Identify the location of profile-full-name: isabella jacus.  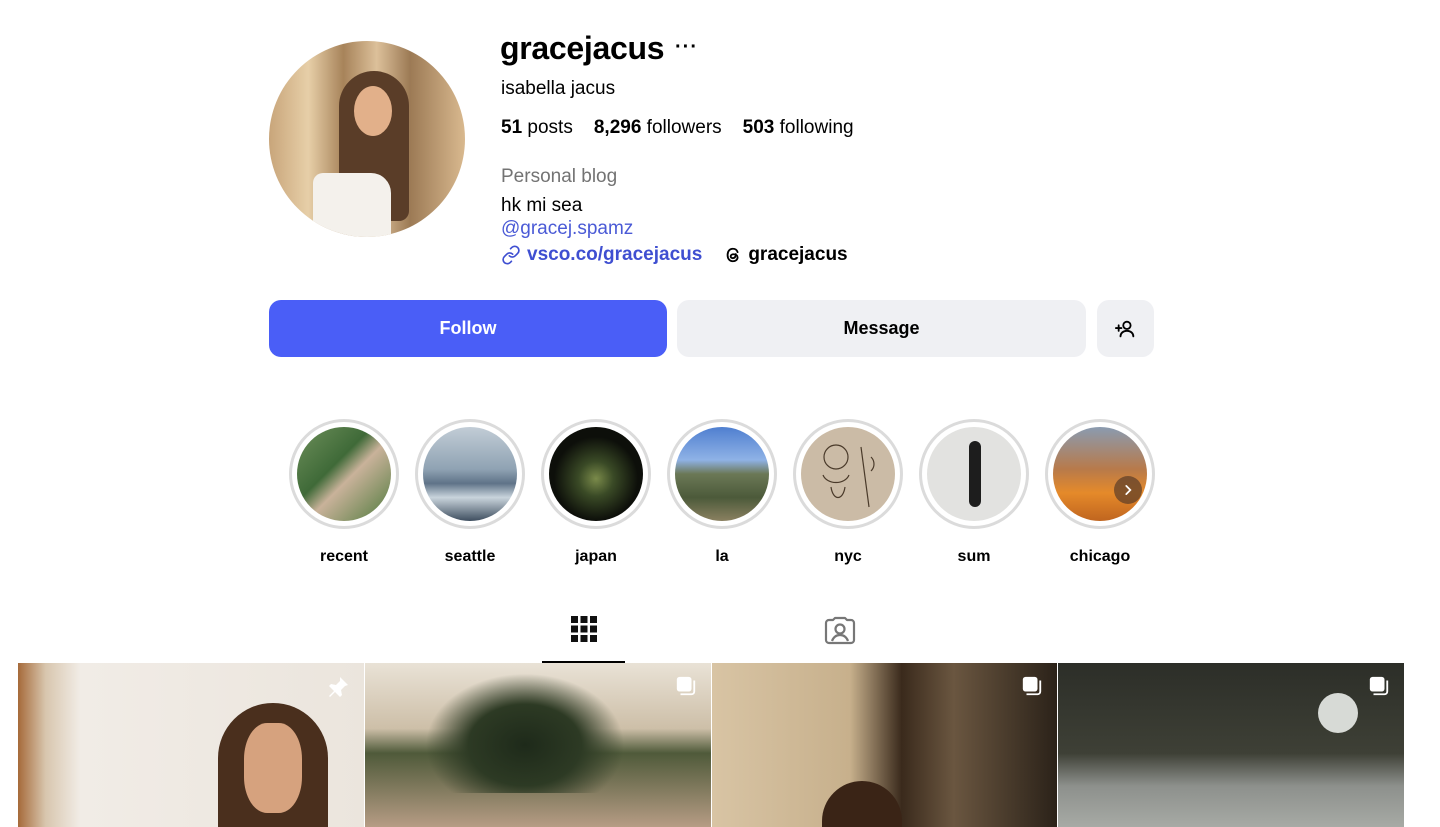
(558, 88).